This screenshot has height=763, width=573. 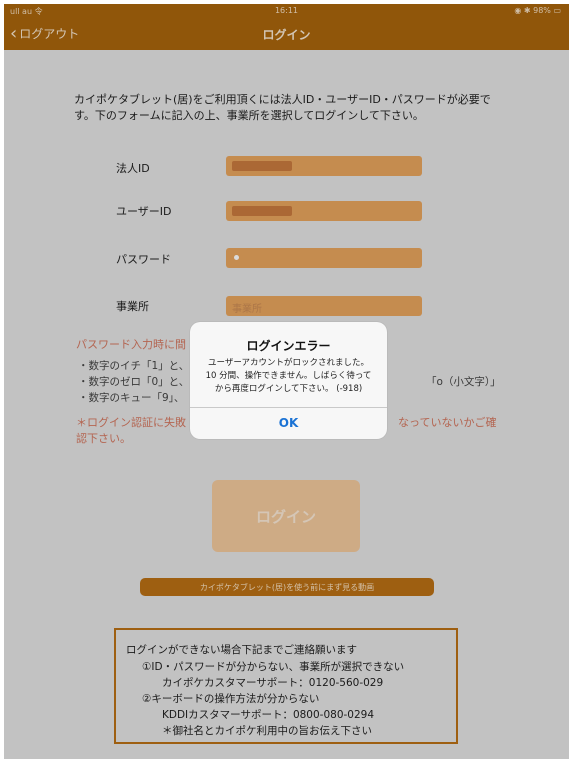 I want to click on dialog-message-line-2: 10 分間、操作できません。しばらく待って, so click(x=288, y=376).